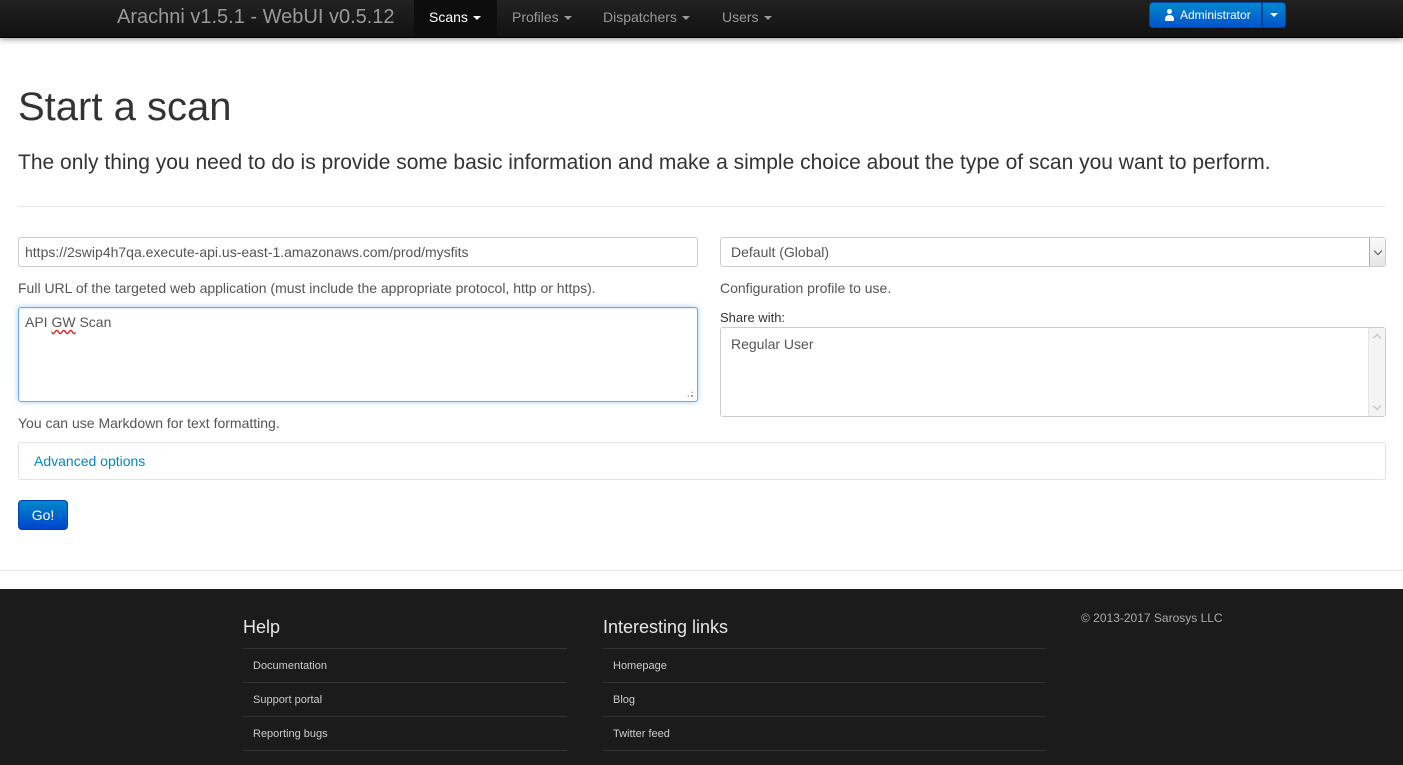 The image size is (1403, 765). What do you see at coordinates (1053, 344) in the screenshot?
I see `share-option: Regular User` at bounding box center [1053, 344].